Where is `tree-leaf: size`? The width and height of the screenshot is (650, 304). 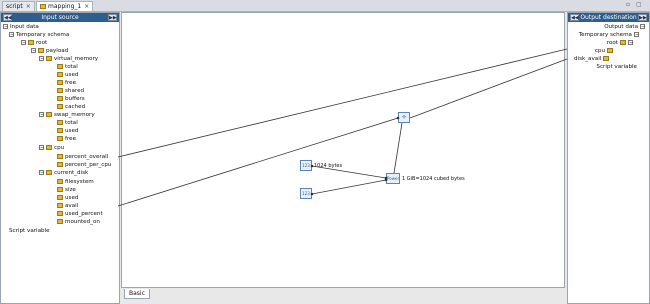 tree-leaf: size is located at coordinates (66, 190).